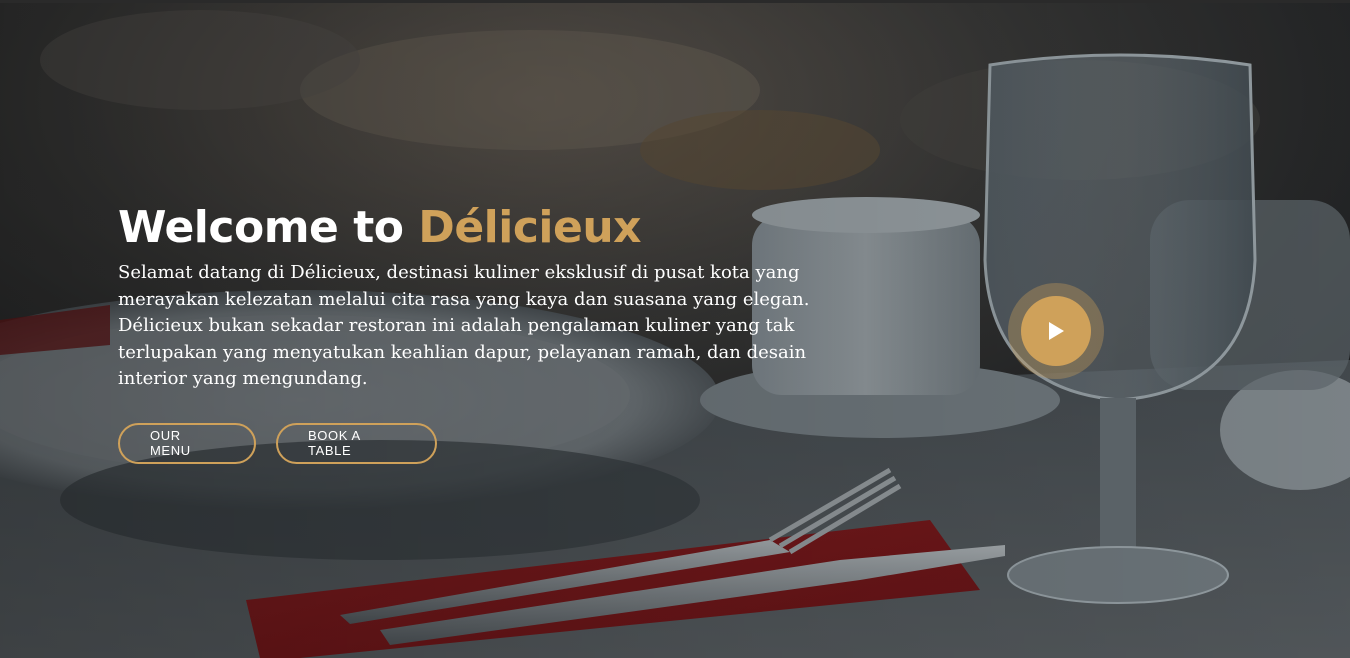 The width and height of the screenshot is (1350, 658). What do you see at coordinates (356, 443) in the screenshot?
I see `book-a-table-button: BOOK A TABLE` at bounding box center [356, 443].